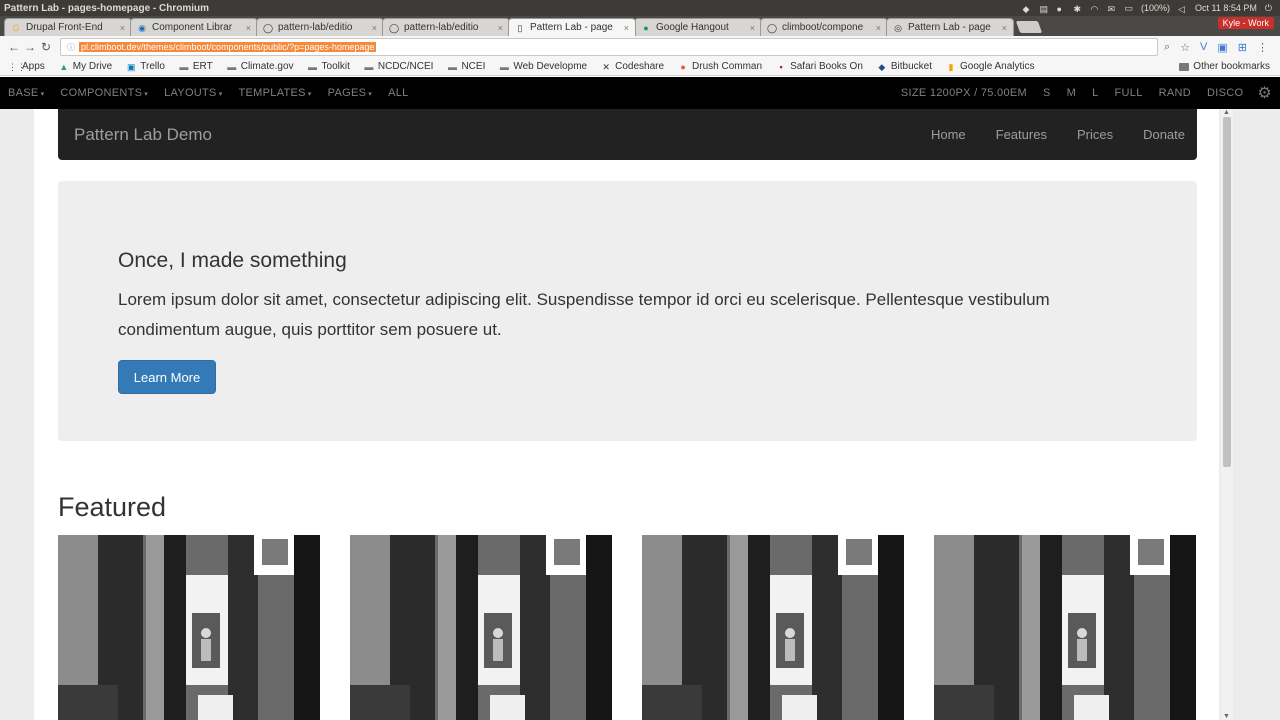 The width and height of the screenshot is (1280, 720). What do you see at coordinates (398, 66) in the screenshot?
I see `bookmark-item: ▬ NCDC/NCEI` at bounding box center [398, 66].